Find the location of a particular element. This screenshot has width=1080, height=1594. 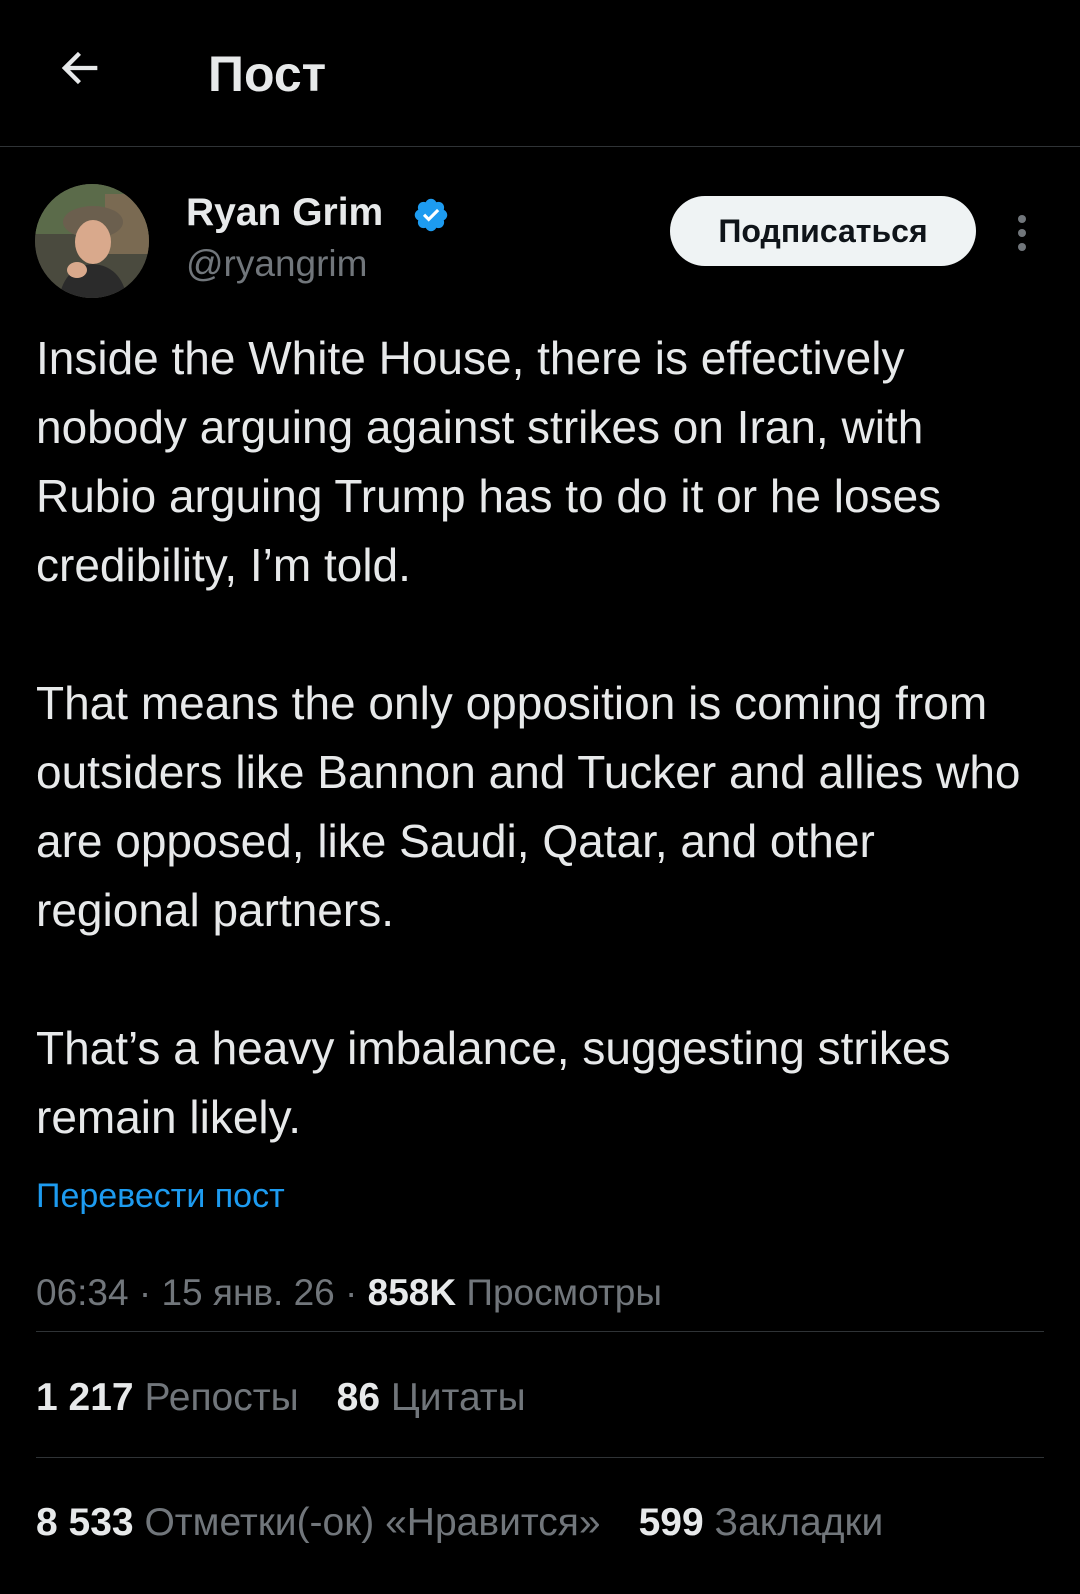

bookmarks-stat: 599 Закладки is located at coordinates (761, 1523).